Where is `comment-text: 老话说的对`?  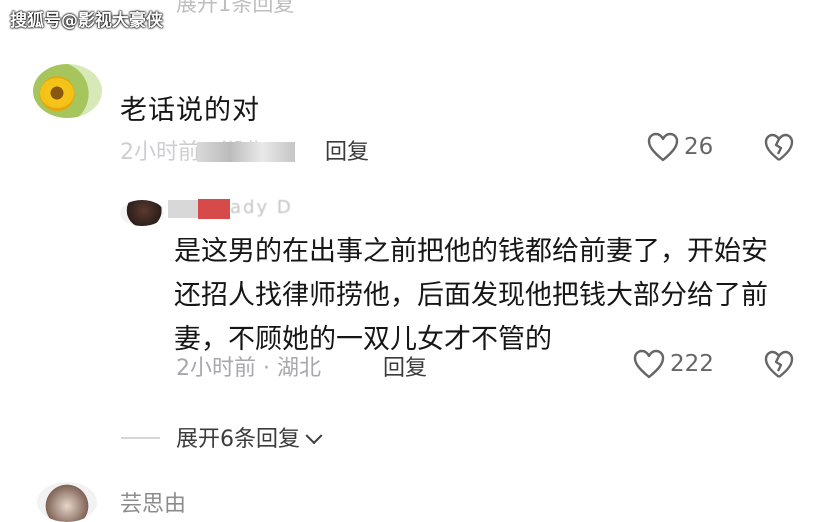
comment-text: 老话说的对 is located at coordinates (190, 110).